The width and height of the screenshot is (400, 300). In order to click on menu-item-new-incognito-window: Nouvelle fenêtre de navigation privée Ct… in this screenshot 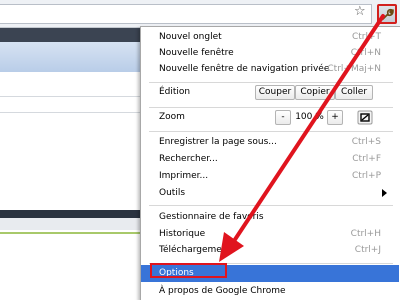, I will do `click(270, 69)`.